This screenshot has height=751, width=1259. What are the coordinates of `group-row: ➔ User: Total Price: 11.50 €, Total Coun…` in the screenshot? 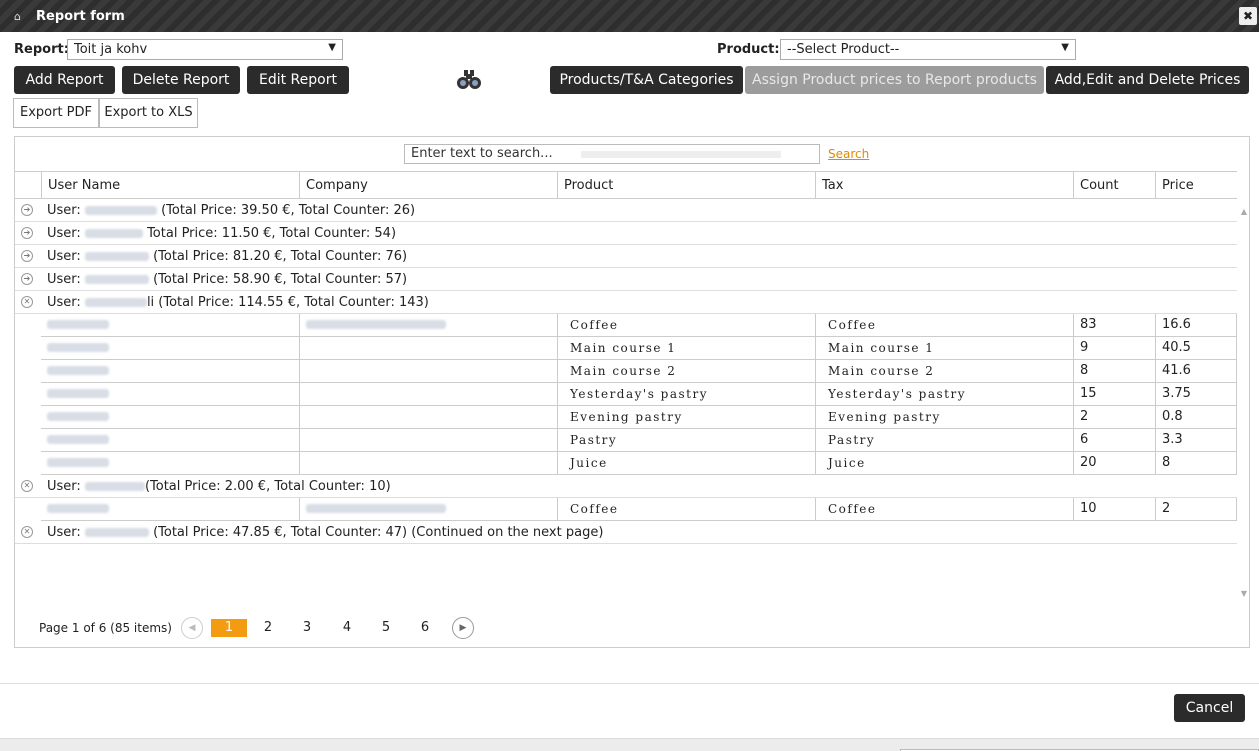 It's located at (626, 233).